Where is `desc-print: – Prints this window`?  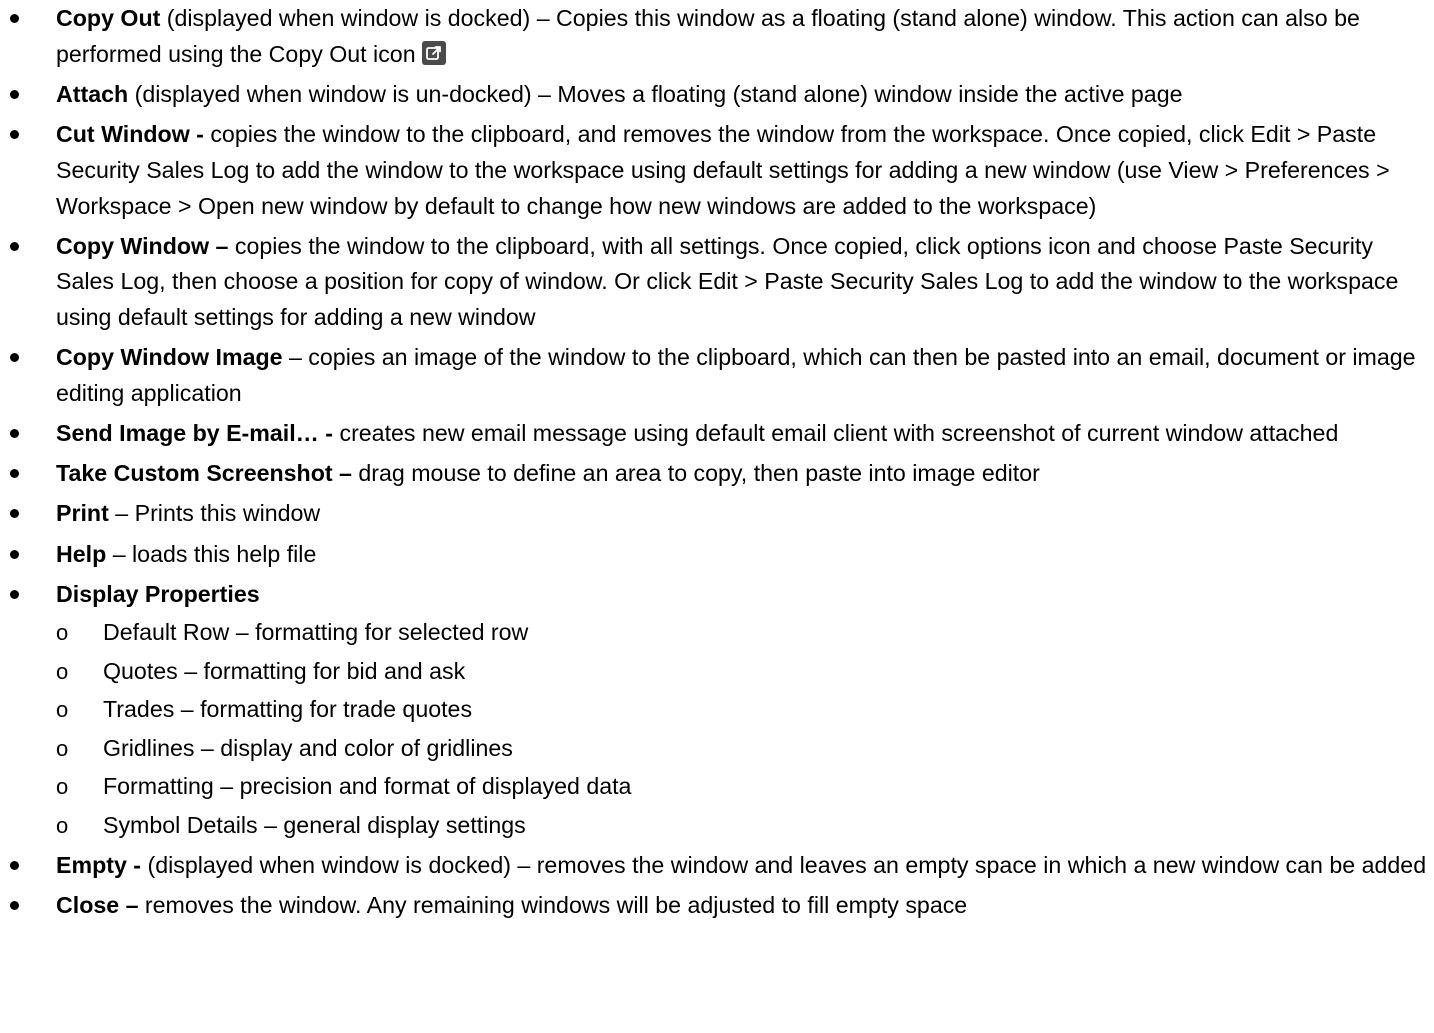 desc-print: – Prints this window is located at coordinates (214, 513).